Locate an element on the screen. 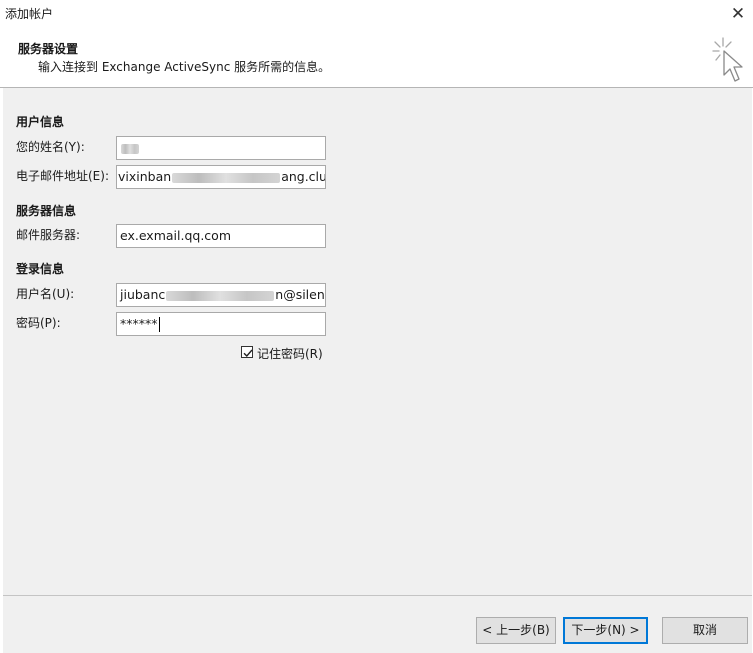 This screenshot has width=753, height=653. redacted-username is located at coordinates (220, 295).